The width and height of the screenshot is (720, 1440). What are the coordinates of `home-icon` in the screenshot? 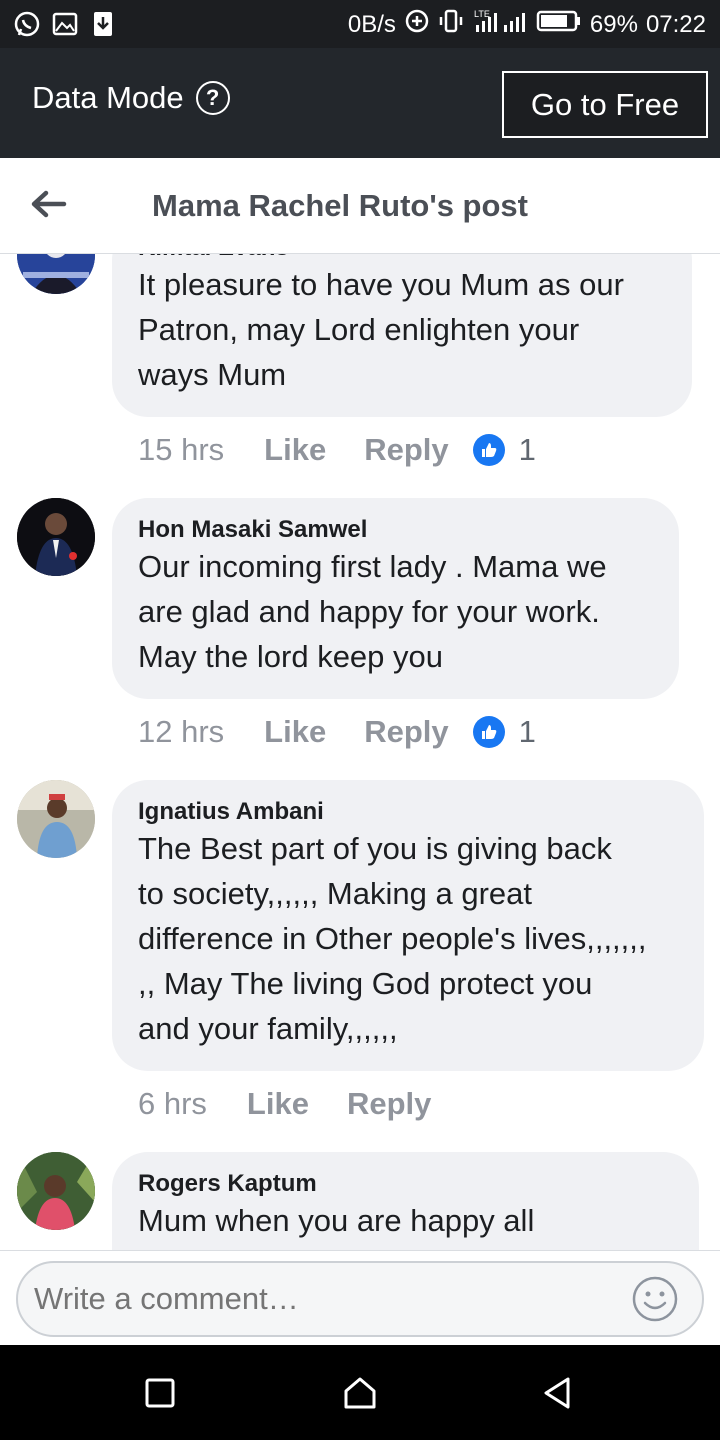 It's located at (360, 1393).